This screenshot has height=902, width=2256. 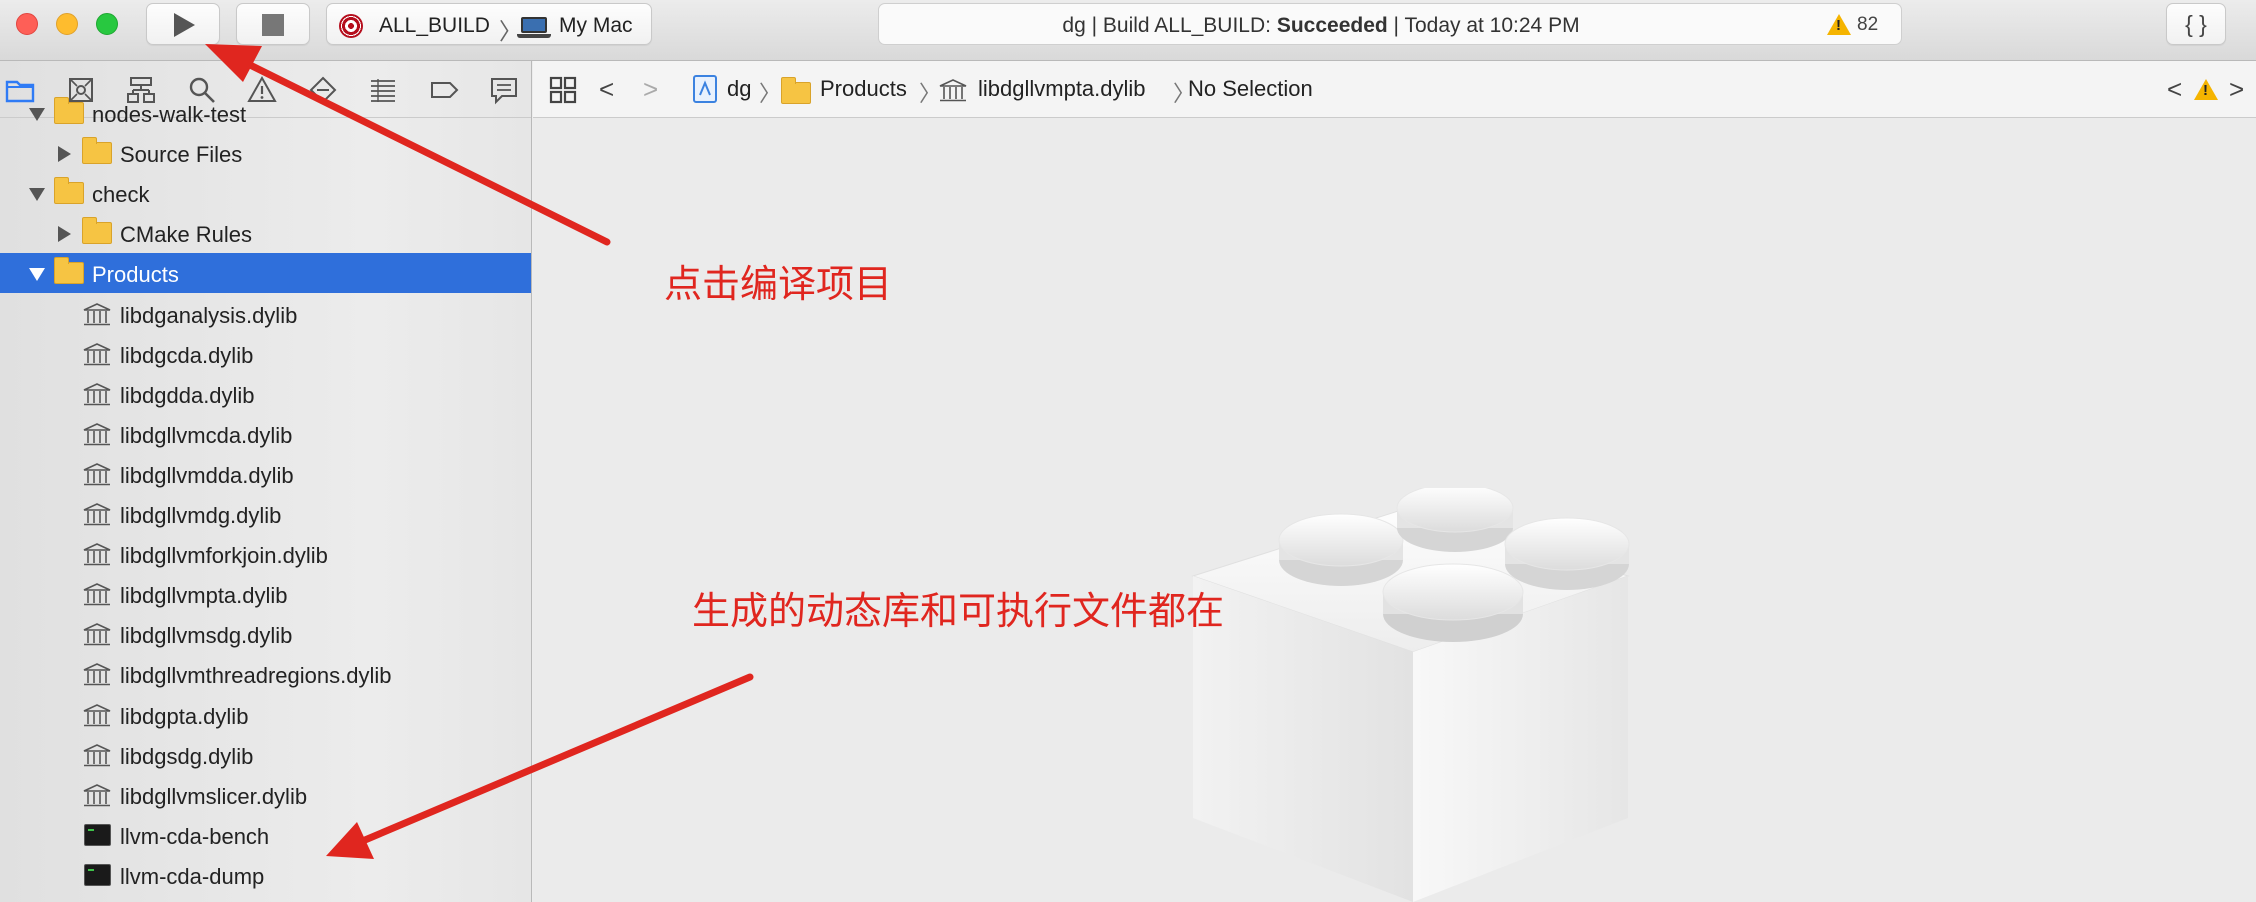 What do you see at coordinates (705, 89) in the screenshot?
I see `project-icon` at bounding box center [705, 89].